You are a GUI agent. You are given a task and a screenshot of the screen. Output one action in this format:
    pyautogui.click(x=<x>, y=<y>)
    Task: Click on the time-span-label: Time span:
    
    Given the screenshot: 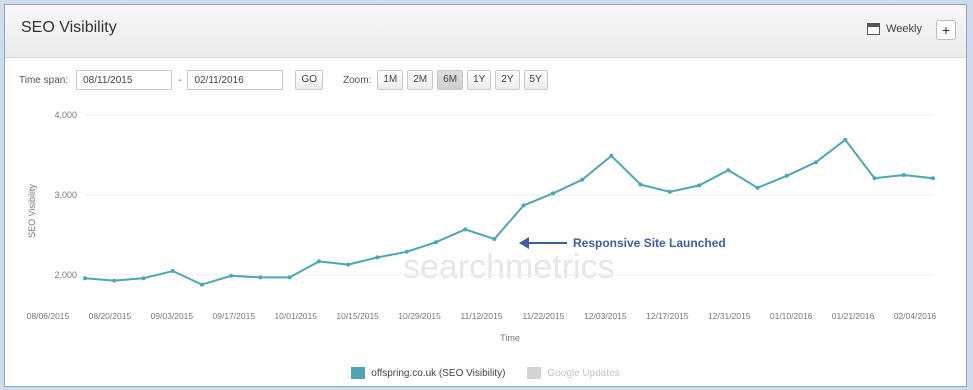 What is the action you would take?
    pyautogui.click(x=44, y=80)
    